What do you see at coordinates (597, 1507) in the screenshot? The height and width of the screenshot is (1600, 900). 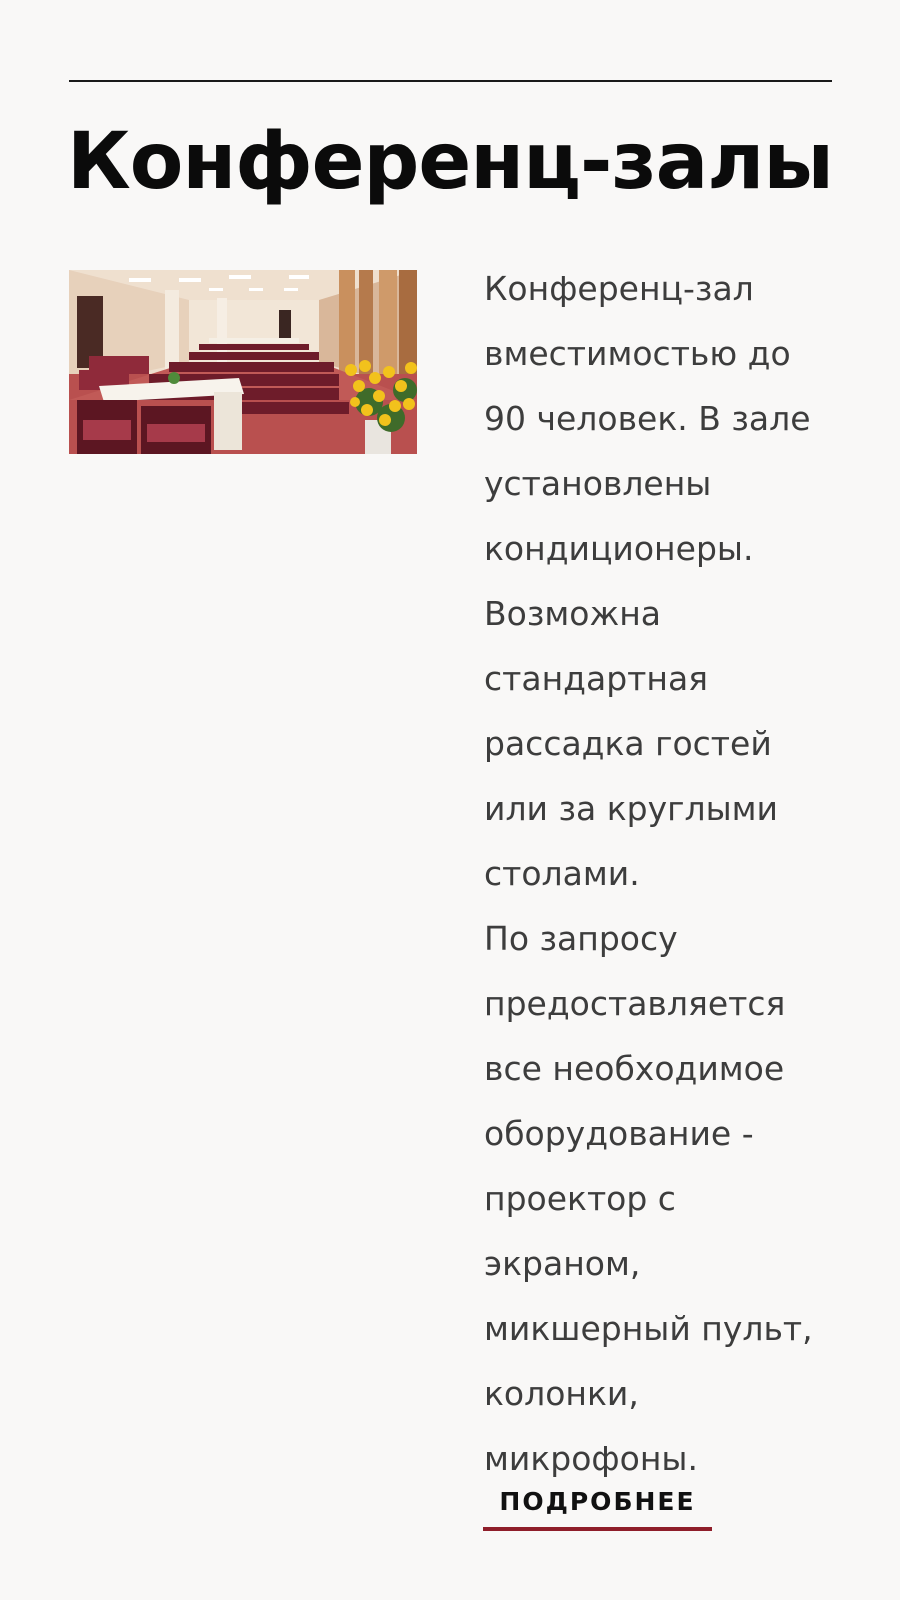 I see `more-details-link: ПОДРОБНЕЕ` at bounding box center [597, 1507].